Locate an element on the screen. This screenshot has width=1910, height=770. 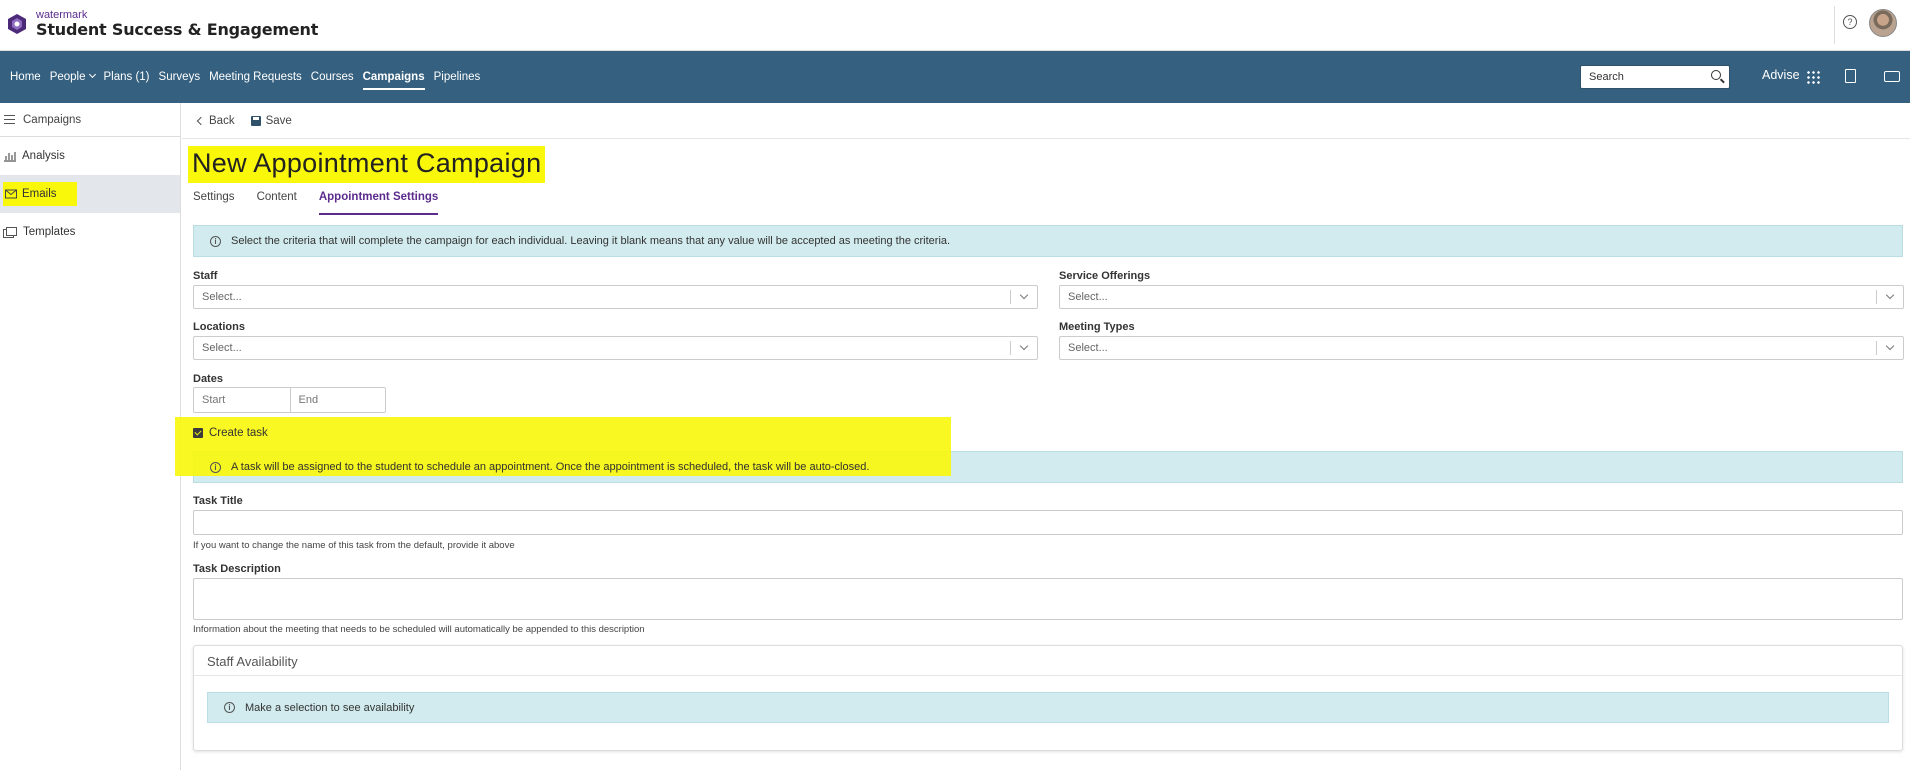
start-date-input: Start is located at coordinates (242, 400).